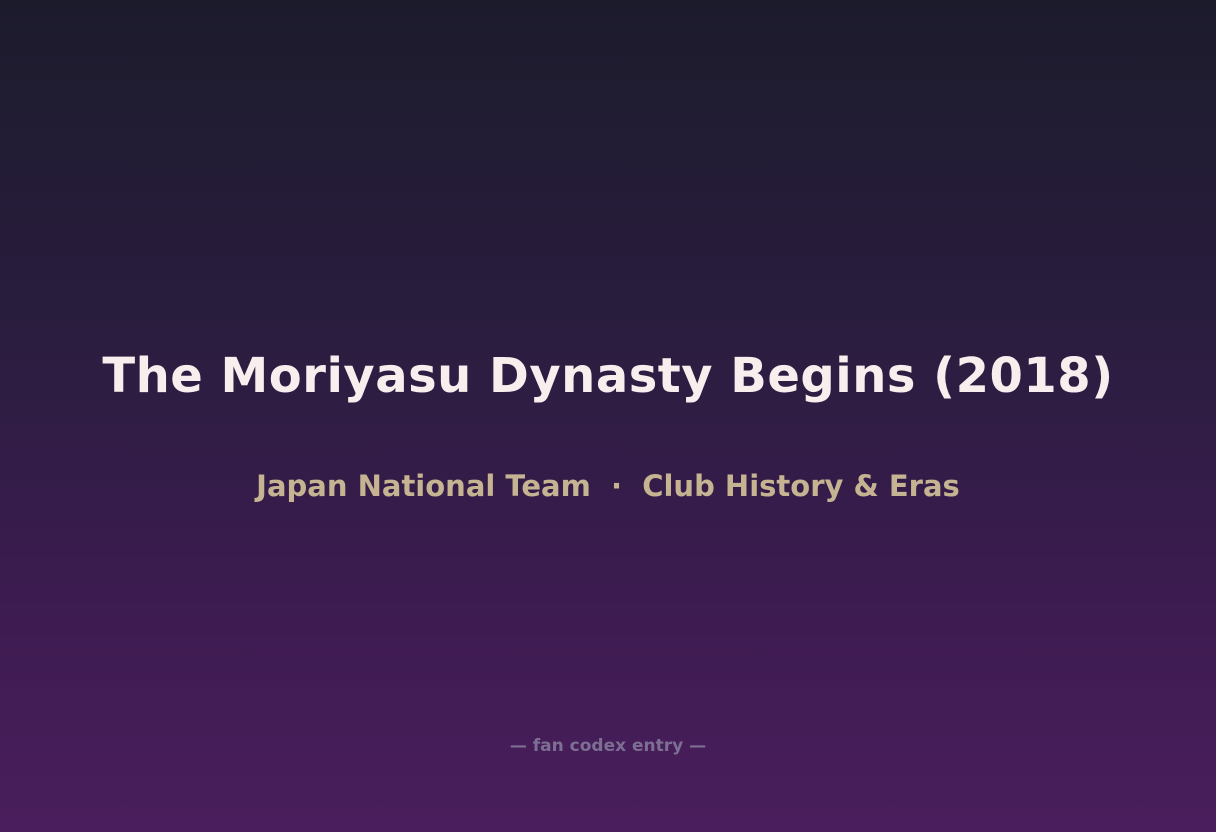  Describe the element at coordinates (608, 746) in the screenshot. I see `footer-caption: — fan codex entry —` at that location.